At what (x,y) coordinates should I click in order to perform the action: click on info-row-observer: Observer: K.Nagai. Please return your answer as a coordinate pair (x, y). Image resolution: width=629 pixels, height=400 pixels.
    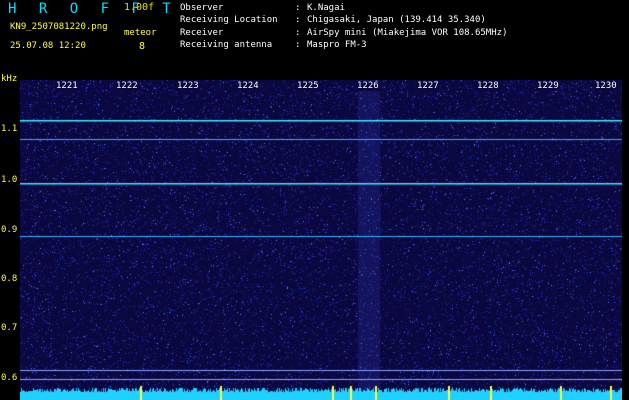
    Looking at the image, I should click on (343, 8).